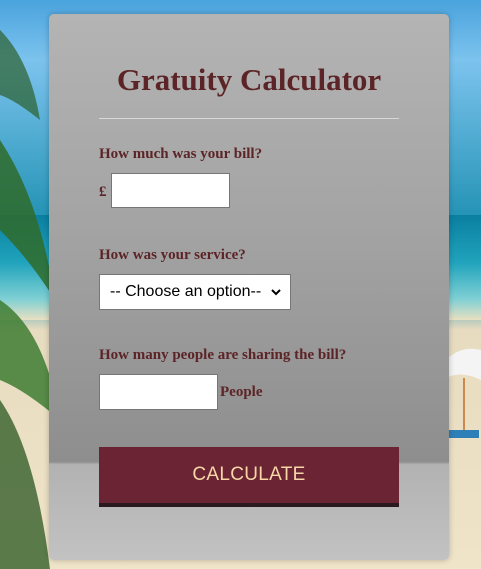 This screenshot has width=481, height=569. What do you see at coordinates (241, 392) in the screenshot?
I see `people-suffix: People` at bounding box center [241, 392].